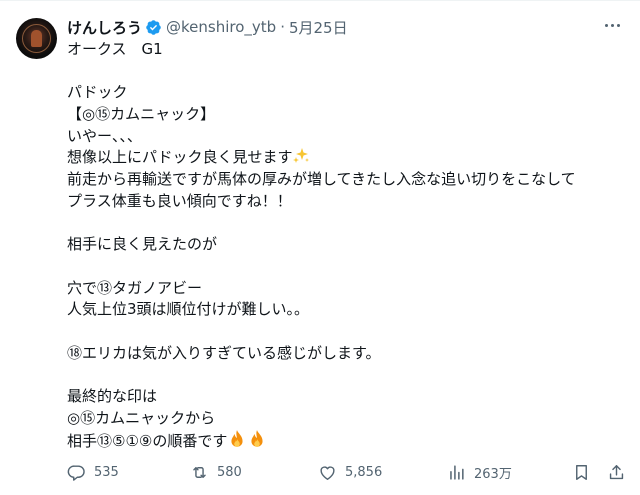  I want to click on retweet-count: 580, so click(229, 472).